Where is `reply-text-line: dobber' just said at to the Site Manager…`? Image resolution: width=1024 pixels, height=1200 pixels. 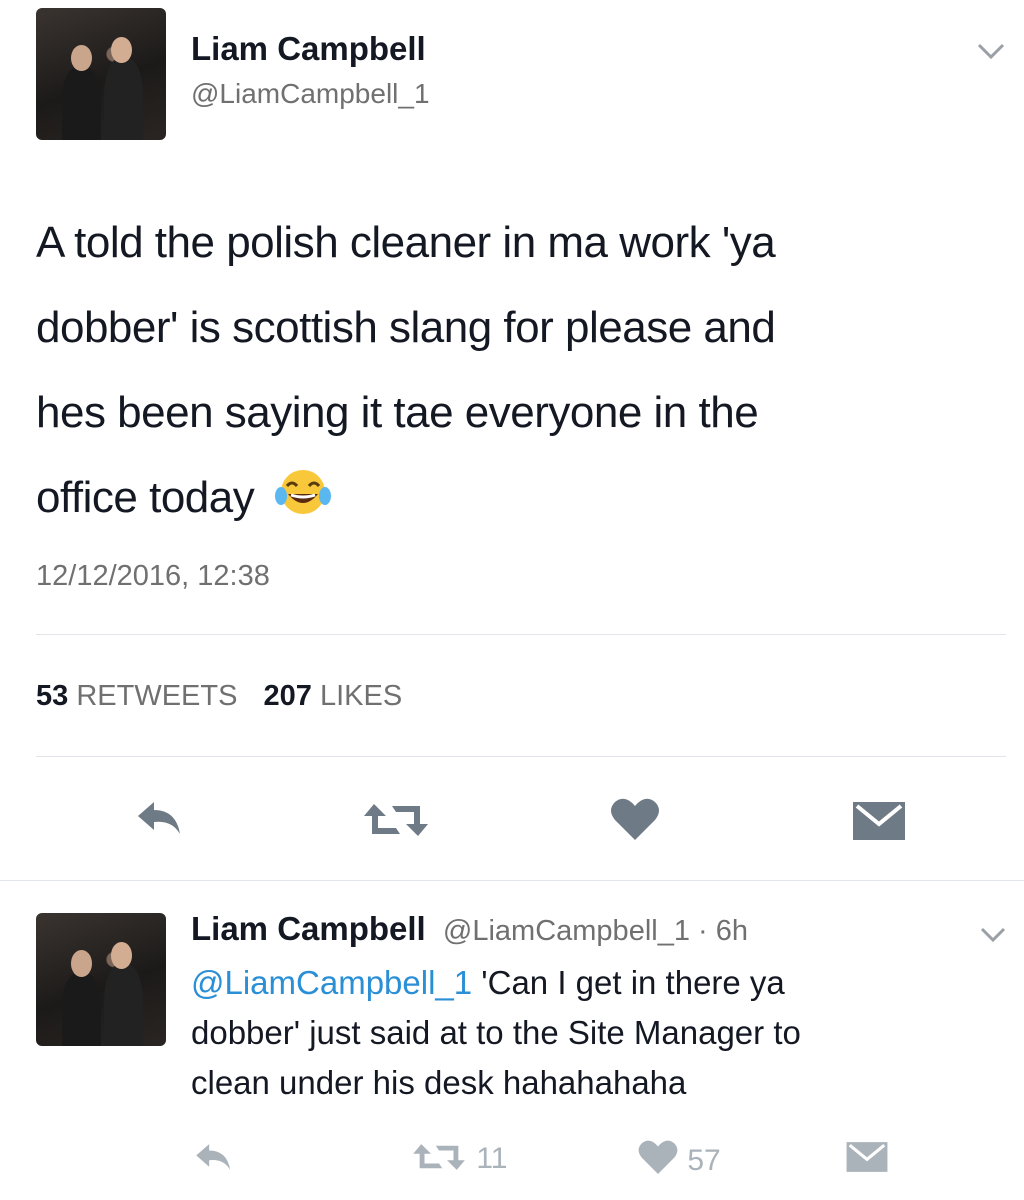 reply-text-line: dobber' just said at to the Site Manager… is located at coordinates (496, 1032).